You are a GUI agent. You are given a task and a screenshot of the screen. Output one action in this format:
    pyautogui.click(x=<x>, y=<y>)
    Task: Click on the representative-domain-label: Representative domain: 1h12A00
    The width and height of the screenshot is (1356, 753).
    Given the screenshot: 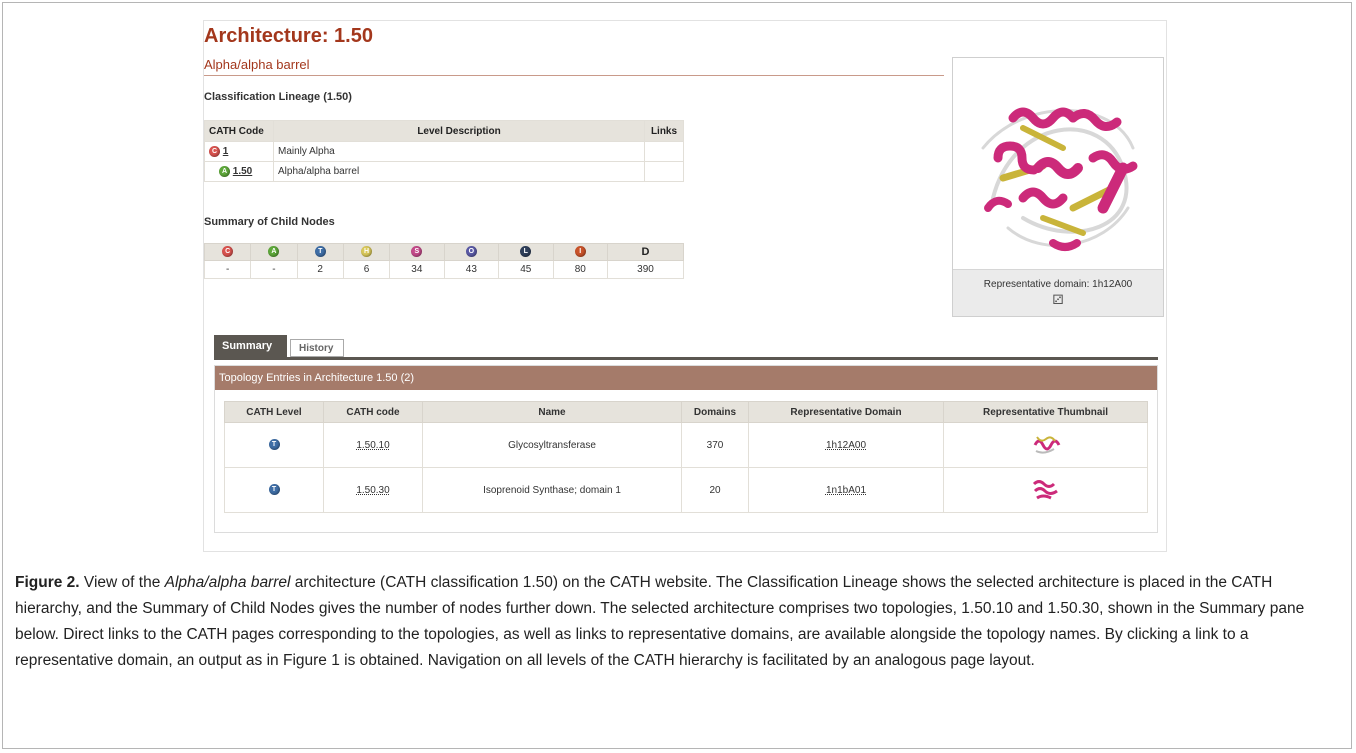 What is the action you would take?
    pyautogui.click(x=1058, y=284)
    